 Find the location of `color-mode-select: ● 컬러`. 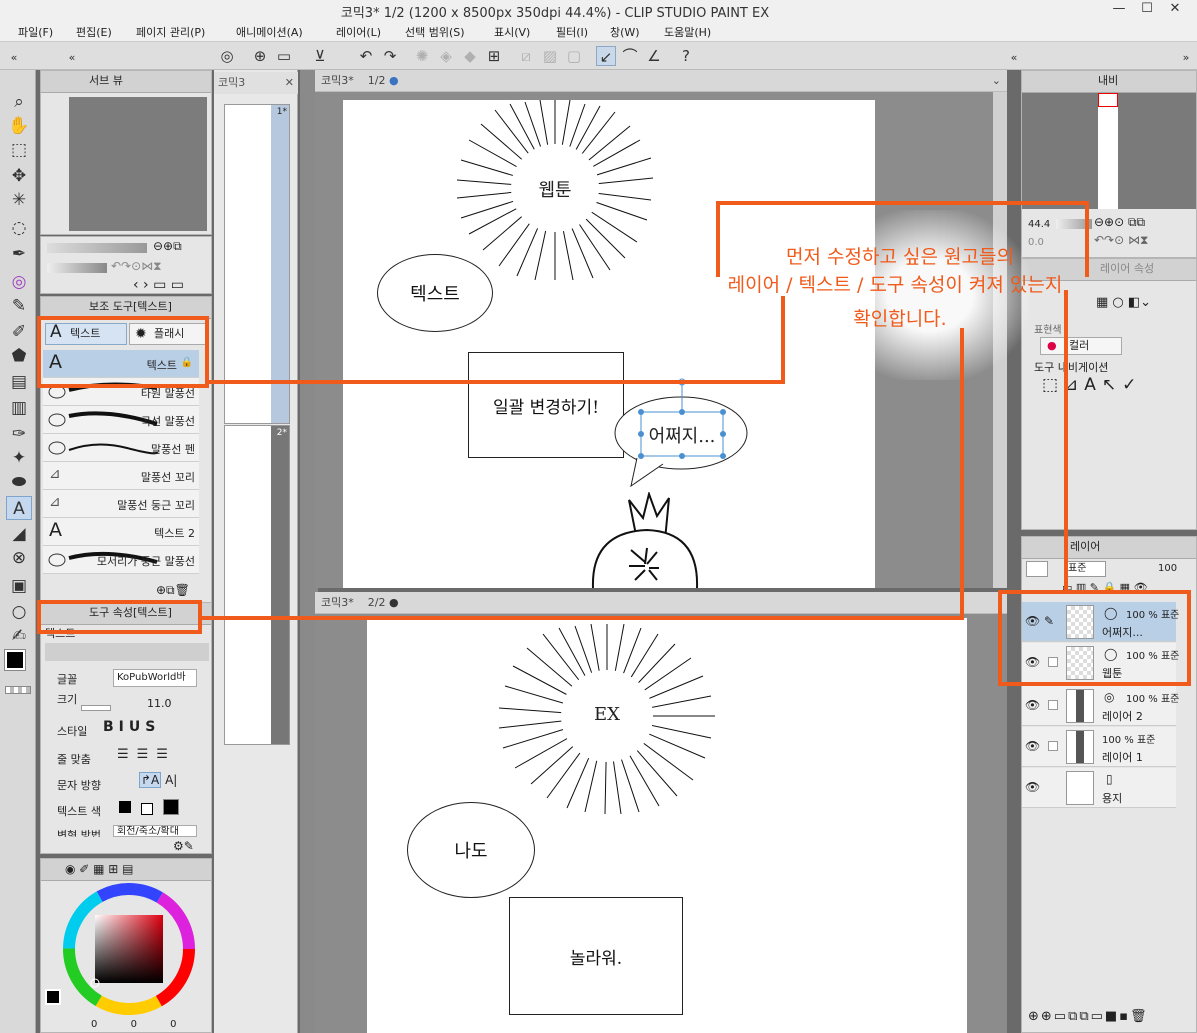

color-mode-select: ● 컬러 is located at coordinates (1081, 346).